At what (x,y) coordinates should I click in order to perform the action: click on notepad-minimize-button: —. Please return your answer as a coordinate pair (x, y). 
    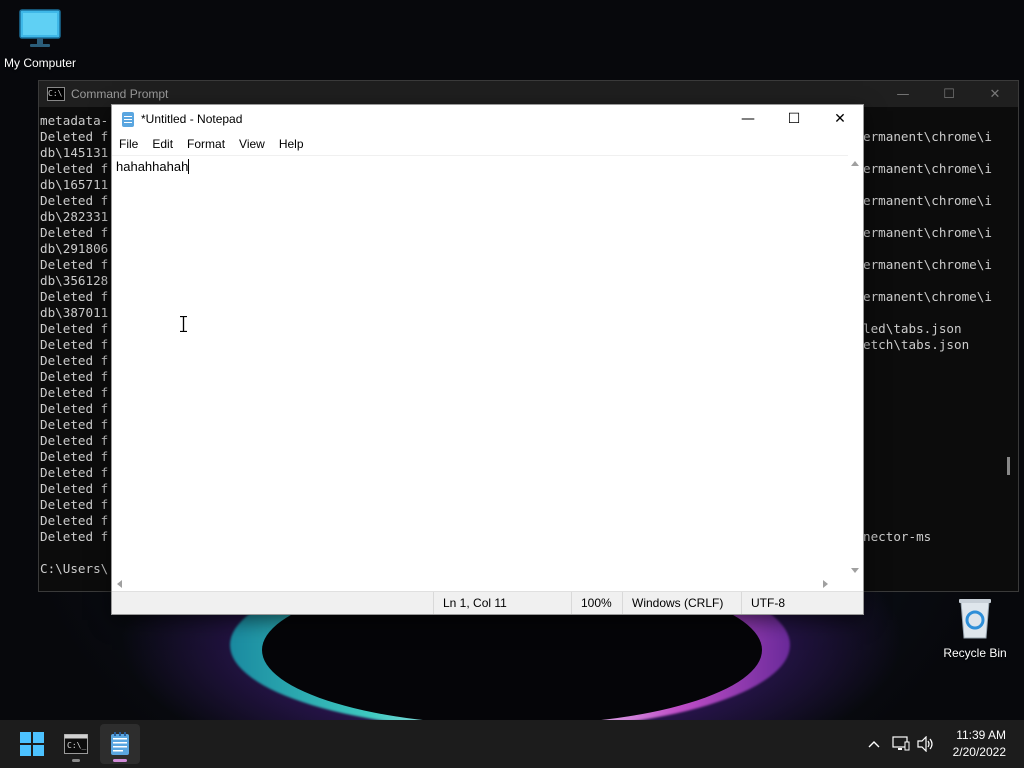
    Looking at the image, I should click on (748, 119).